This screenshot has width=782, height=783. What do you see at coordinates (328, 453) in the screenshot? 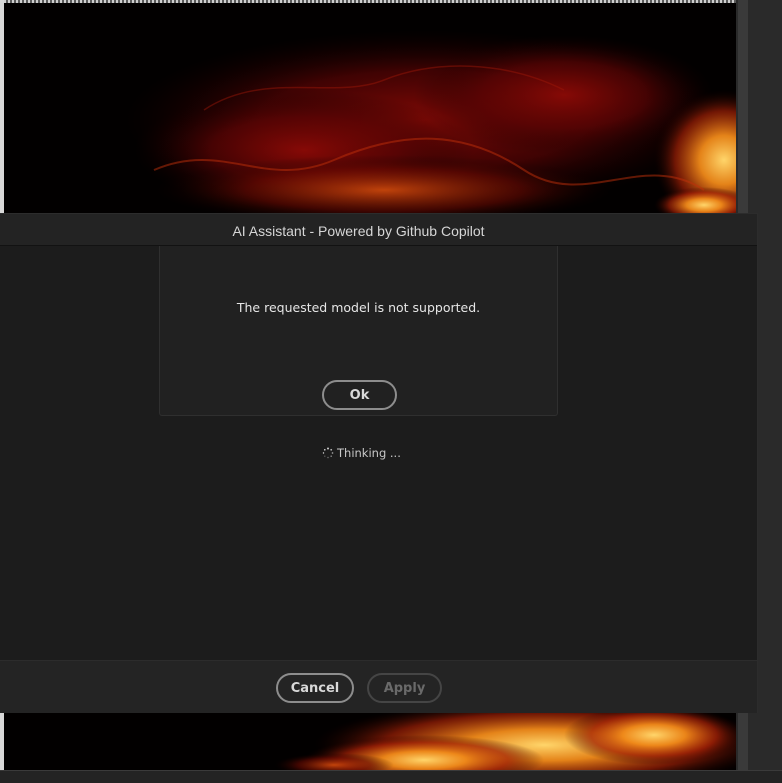
I see `loading-spinner-icon` at bounding box center [328, 453].